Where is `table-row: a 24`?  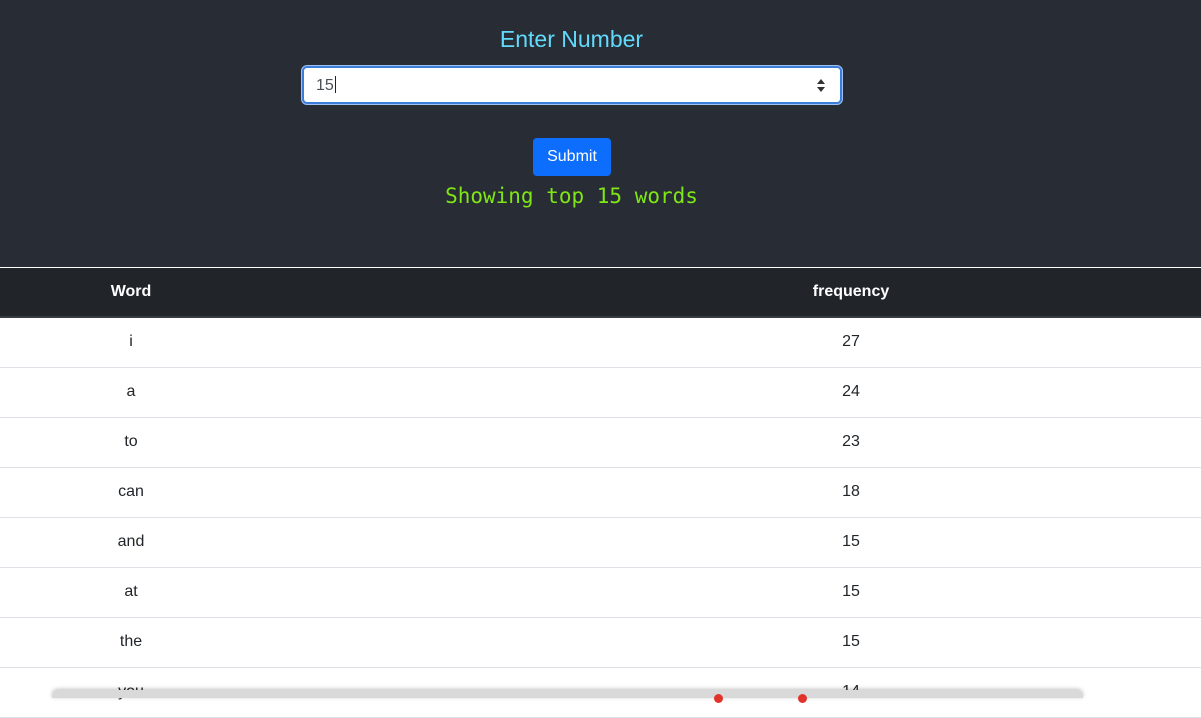 table-row: a 24 is located at coordinates (600, 393).